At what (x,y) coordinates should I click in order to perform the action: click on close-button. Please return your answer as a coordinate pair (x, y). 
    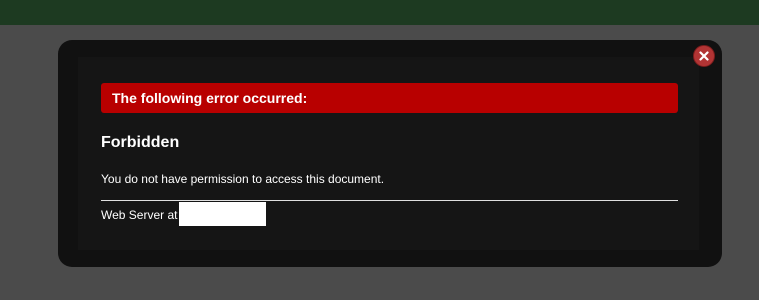
    Looking at the image, I should click on (704, 56).